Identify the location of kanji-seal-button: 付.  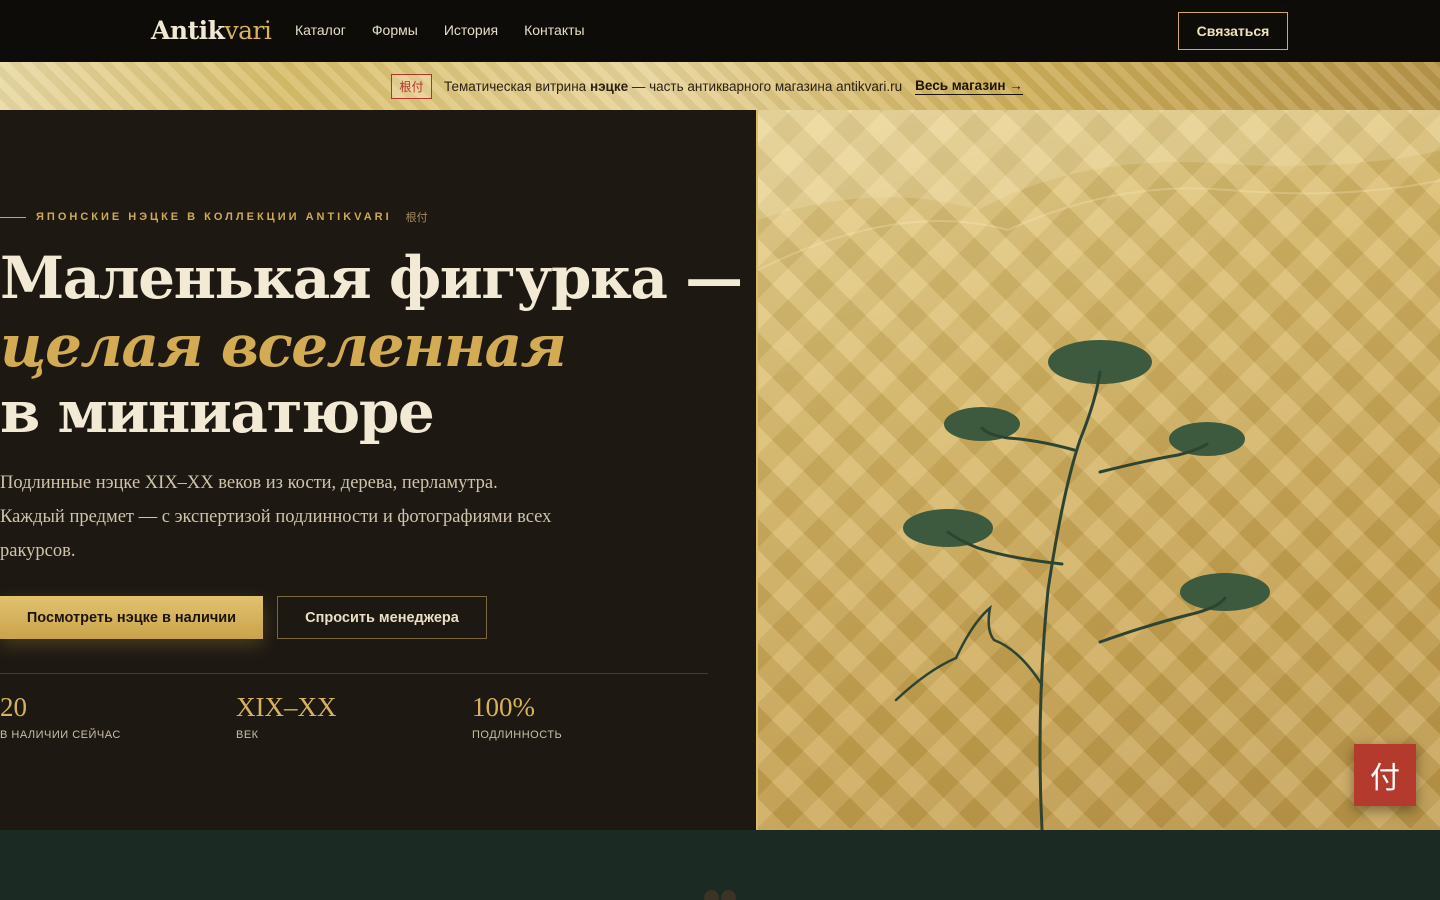
(1385, 775).